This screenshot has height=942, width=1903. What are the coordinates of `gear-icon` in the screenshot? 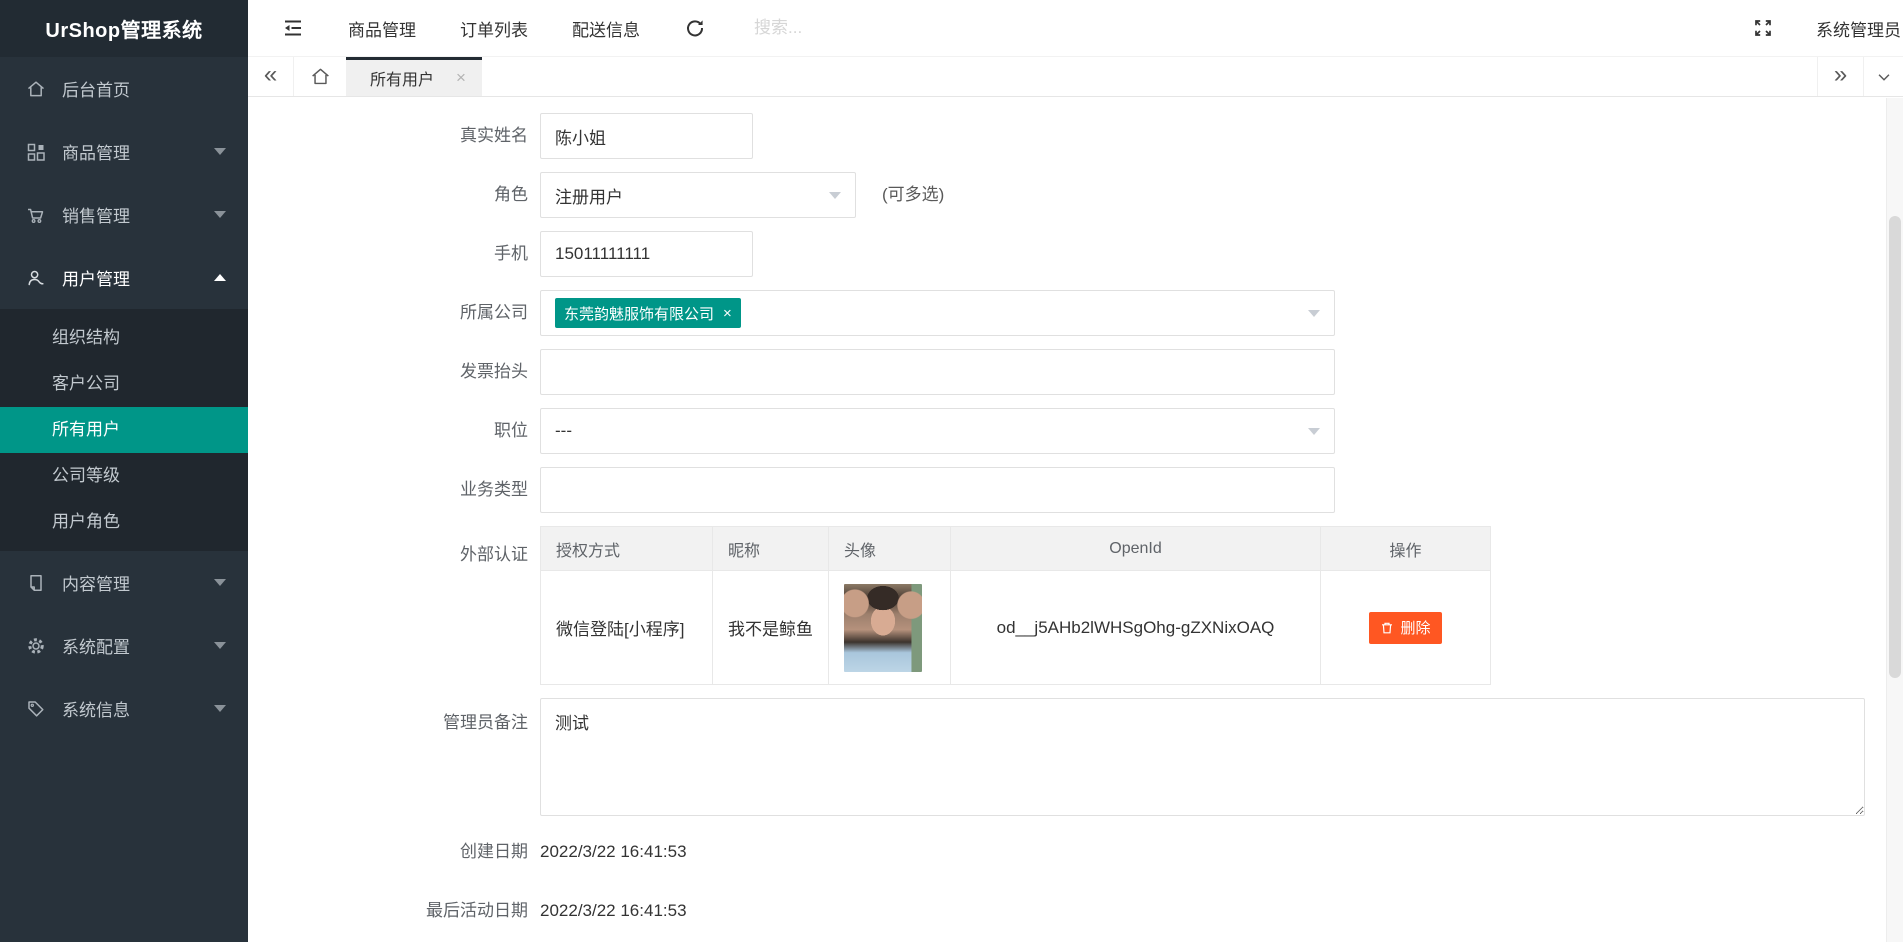 It's located at (36, 646).